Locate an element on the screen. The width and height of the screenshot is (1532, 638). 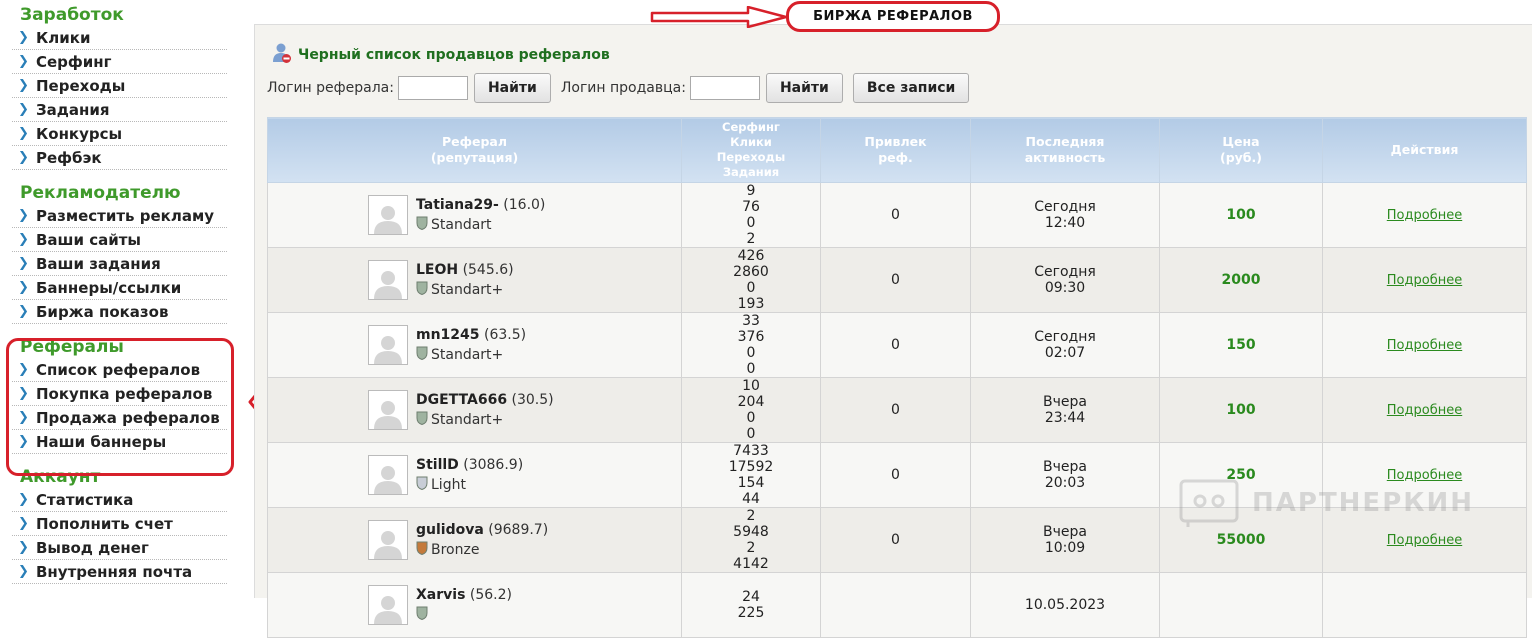
blacklist-link: Черный список продавцов рефералов is located at coordinates (441, 55).